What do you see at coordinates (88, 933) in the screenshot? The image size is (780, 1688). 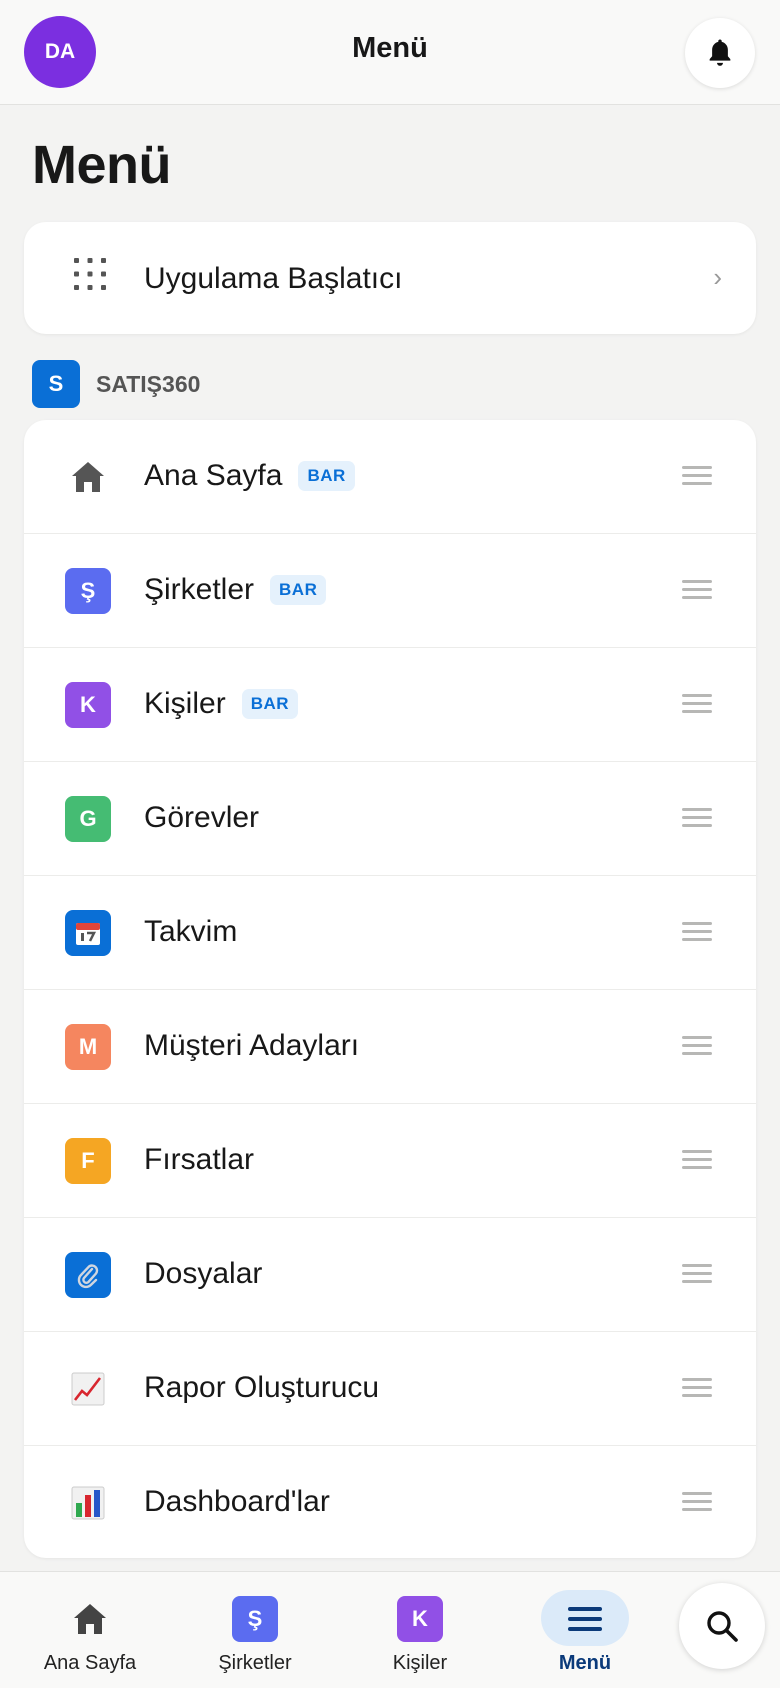 I see `calendar-icon` at bounding box center [88, 933].